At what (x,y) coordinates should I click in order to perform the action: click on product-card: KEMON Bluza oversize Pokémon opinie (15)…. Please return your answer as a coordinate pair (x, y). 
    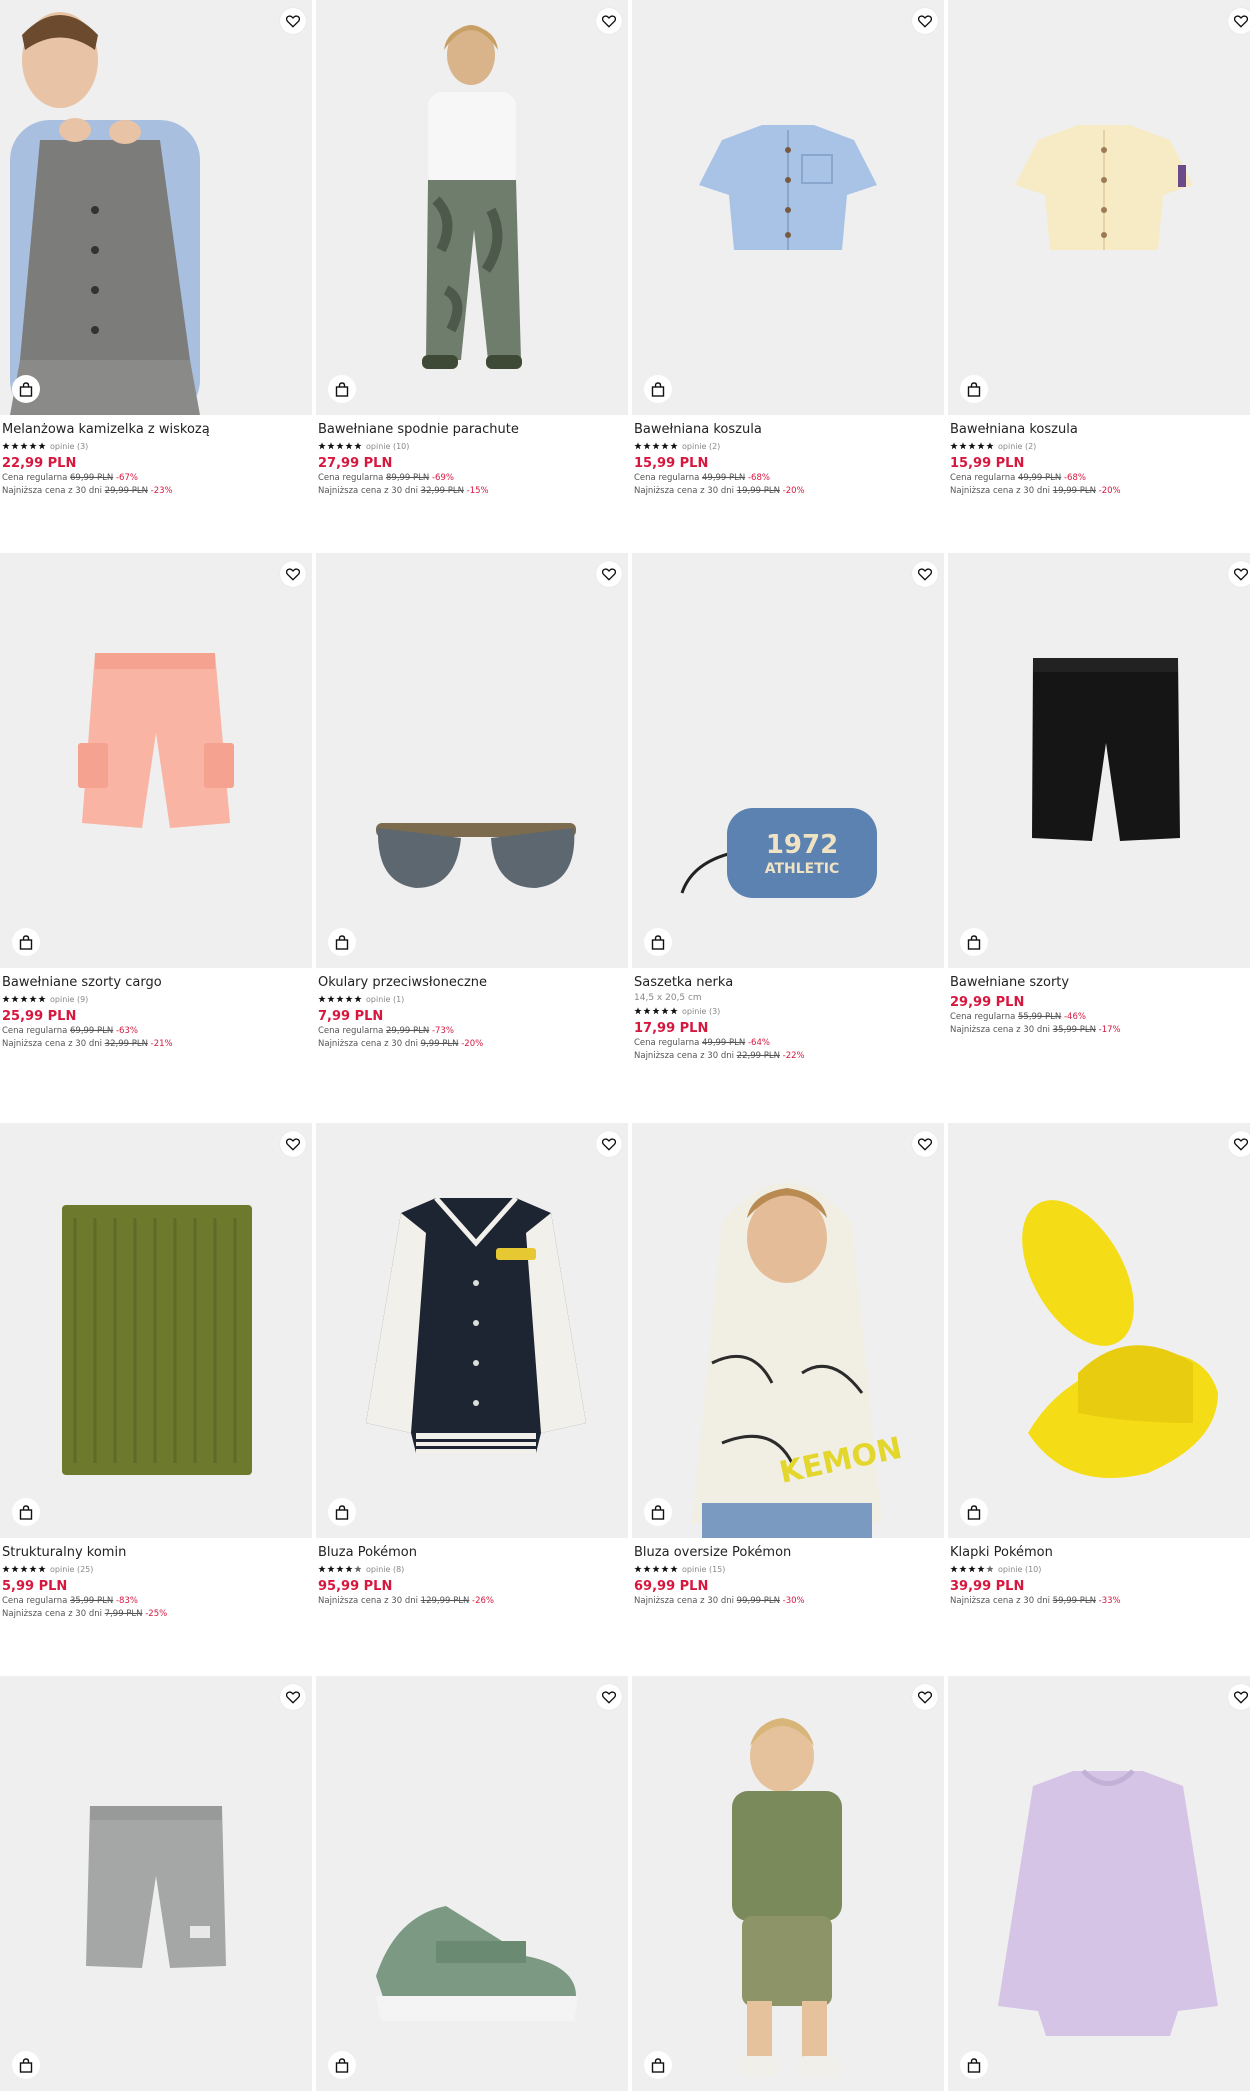
    Looking at the image, I should click on (788, 1365).